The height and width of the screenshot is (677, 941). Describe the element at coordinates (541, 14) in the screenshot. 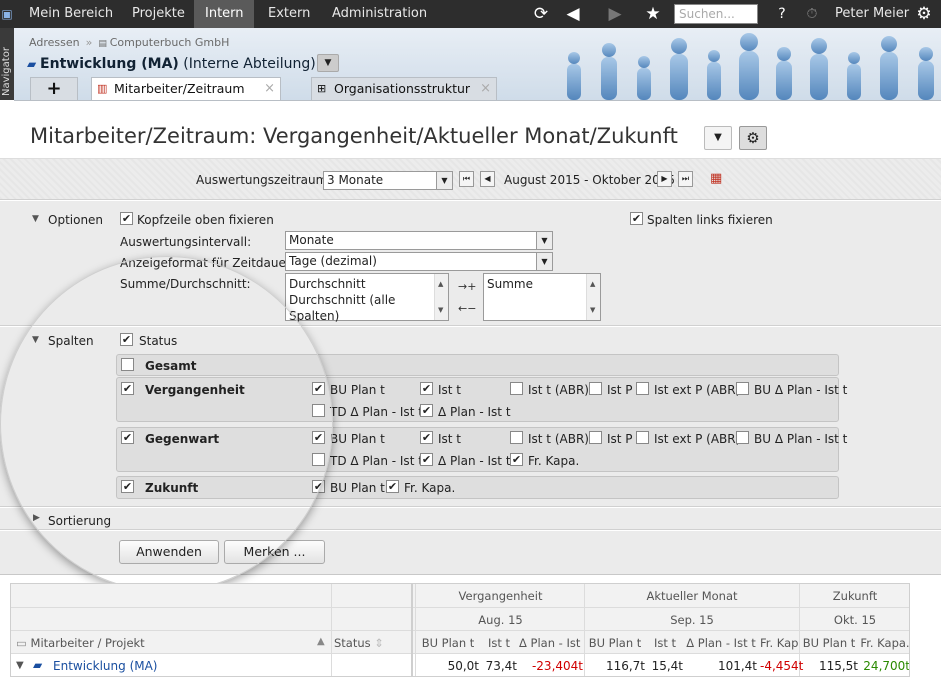

I see `refresh-icon: ⟳` at that location.